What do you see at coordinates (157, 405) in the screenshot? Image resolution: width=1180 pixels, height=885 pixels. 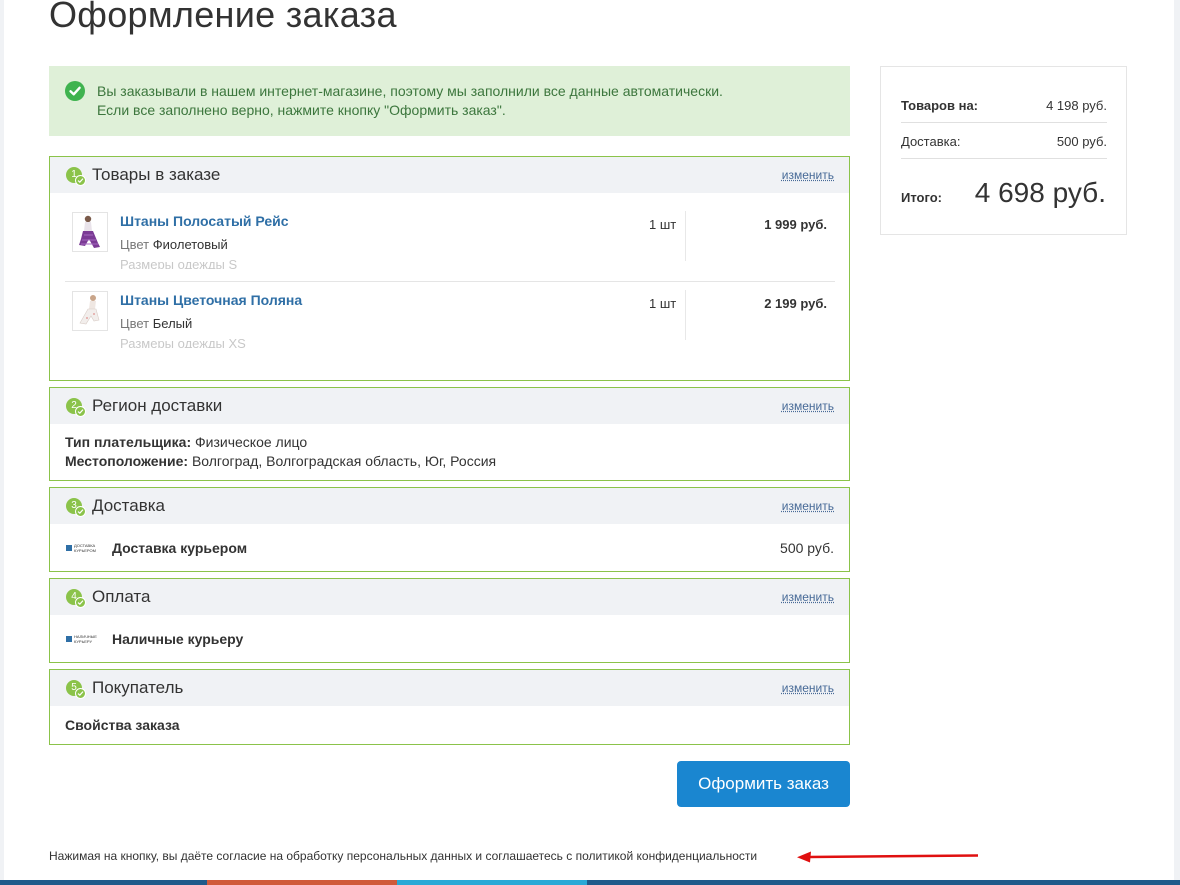 I see `section-title-region: Регион доставки` at bounding box center [157, 405].